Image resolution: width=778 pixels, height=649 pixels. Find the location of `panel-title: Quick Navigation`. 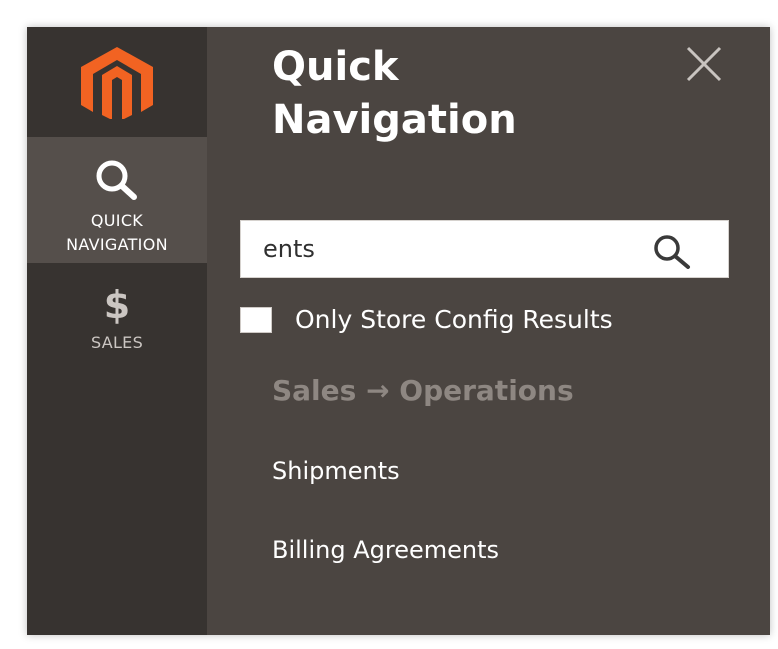

panel-title: Quick Navigation is located at coordinates (394, 94).